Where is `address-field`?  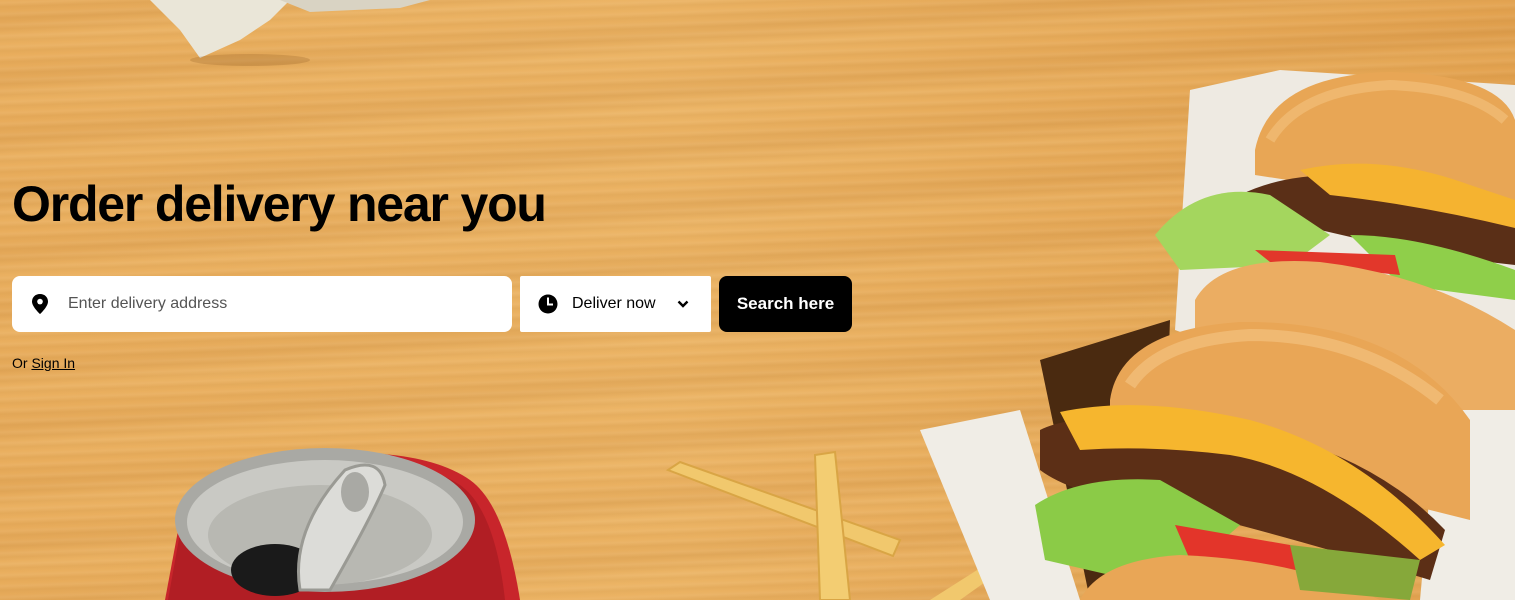
address-field is located at coordinates (262, 304).